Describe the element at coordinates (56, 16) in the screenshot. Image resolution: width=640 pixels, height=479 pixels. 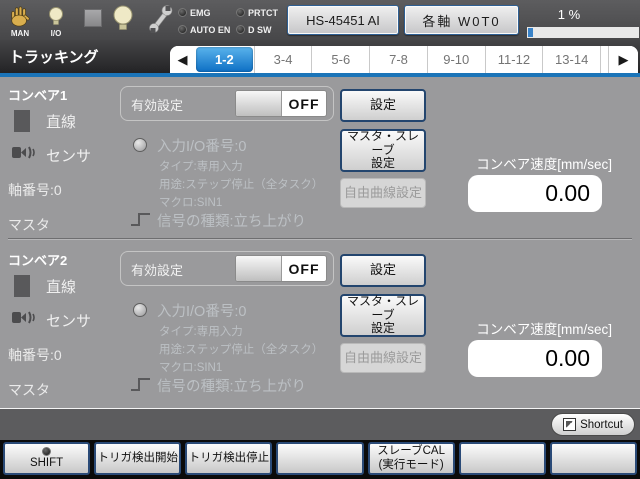
I see `io-bulb-icon` at that location.